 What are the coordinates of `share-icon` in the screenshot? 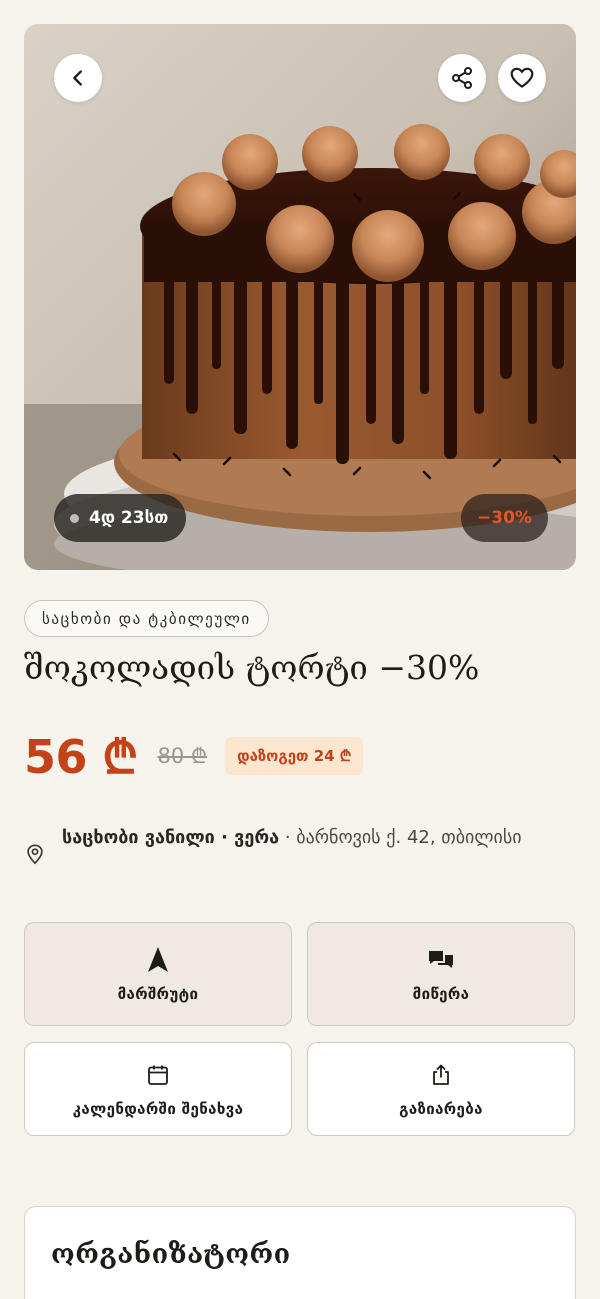 It's located at (462, 78).